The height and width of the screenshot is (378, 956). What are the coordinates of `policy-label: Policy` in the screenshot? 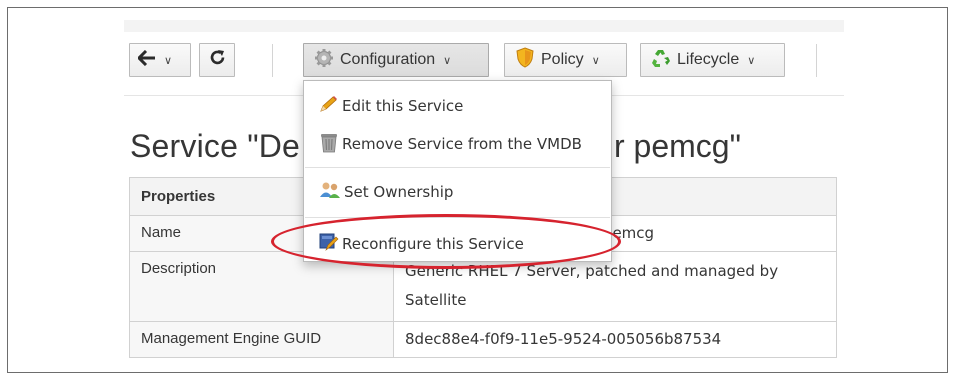 It's located at (562, 59).